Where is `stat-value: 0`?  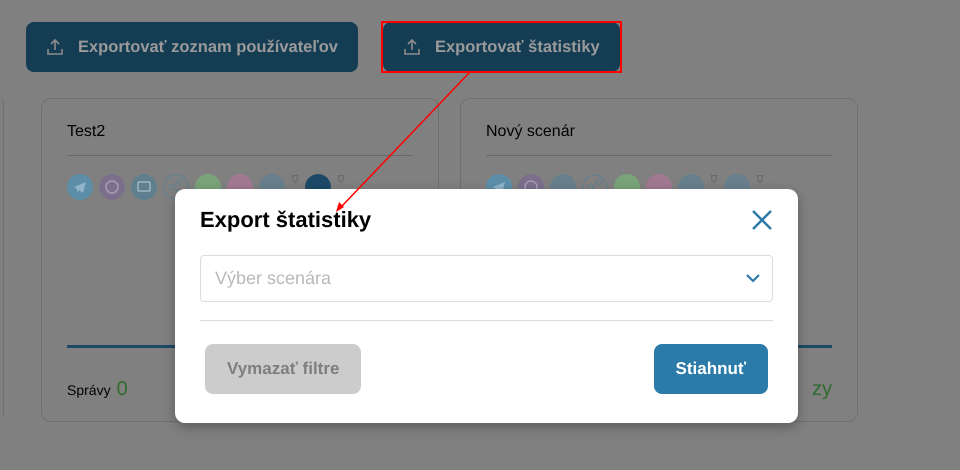
stat-value: 0 is located at coordinates (122, 389).